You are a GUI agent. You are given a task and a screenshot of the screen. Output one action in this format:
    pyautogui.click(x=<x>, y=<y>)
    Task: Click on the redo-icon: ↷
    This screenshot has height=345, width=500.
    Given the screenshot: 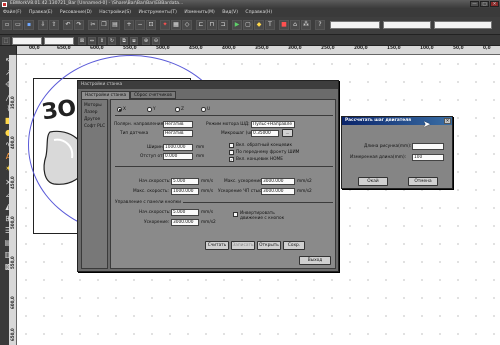 What is the action you would take?
    pyautogui.click(x=79, y=25)
    